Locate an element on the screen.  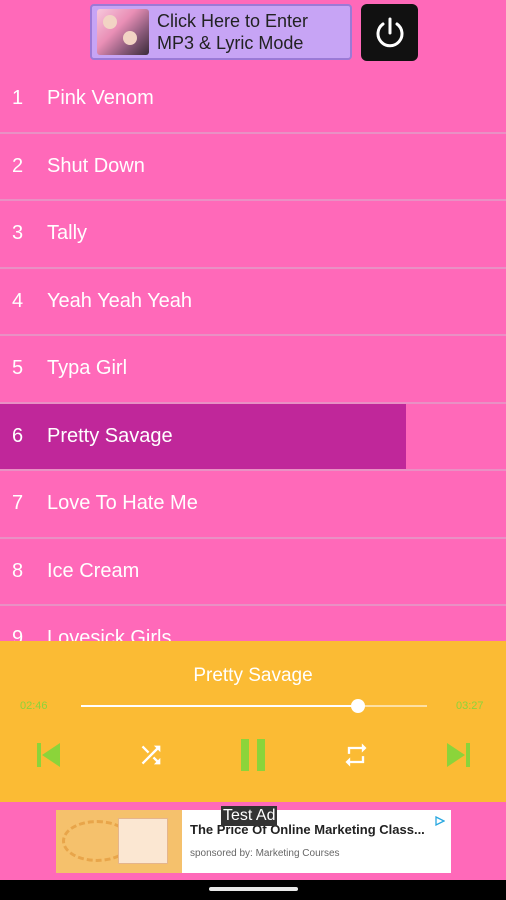
home-indicator is located at coordinates (253, 889).